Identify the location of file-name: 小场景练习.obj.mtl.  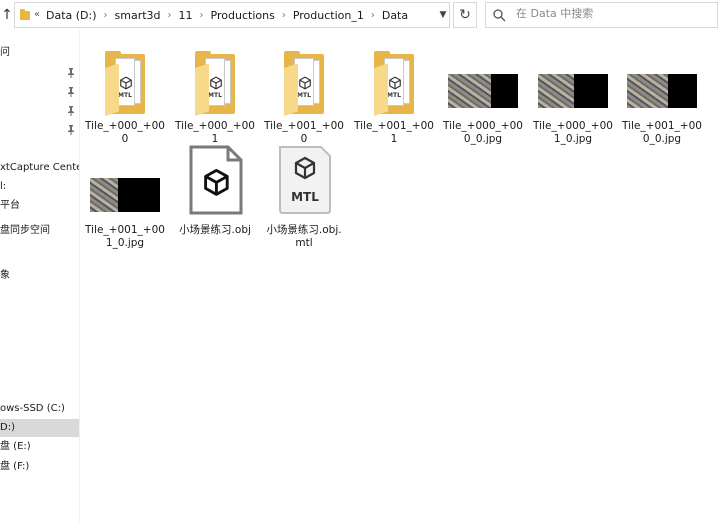
(304, 236).